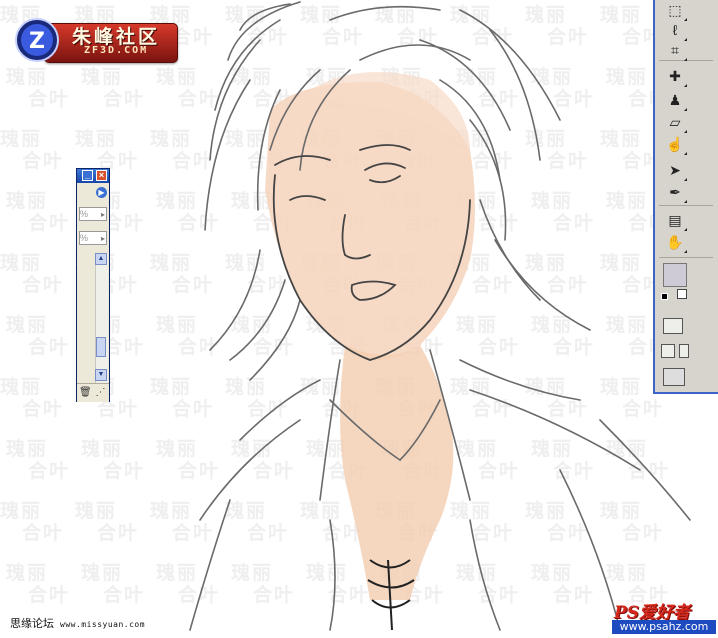 The height and width of the screenshot is (638, 718). Describe the element at coordinates (100, 392) in the screenshot. I see `resize-grip-icon: ⋰` at that location.